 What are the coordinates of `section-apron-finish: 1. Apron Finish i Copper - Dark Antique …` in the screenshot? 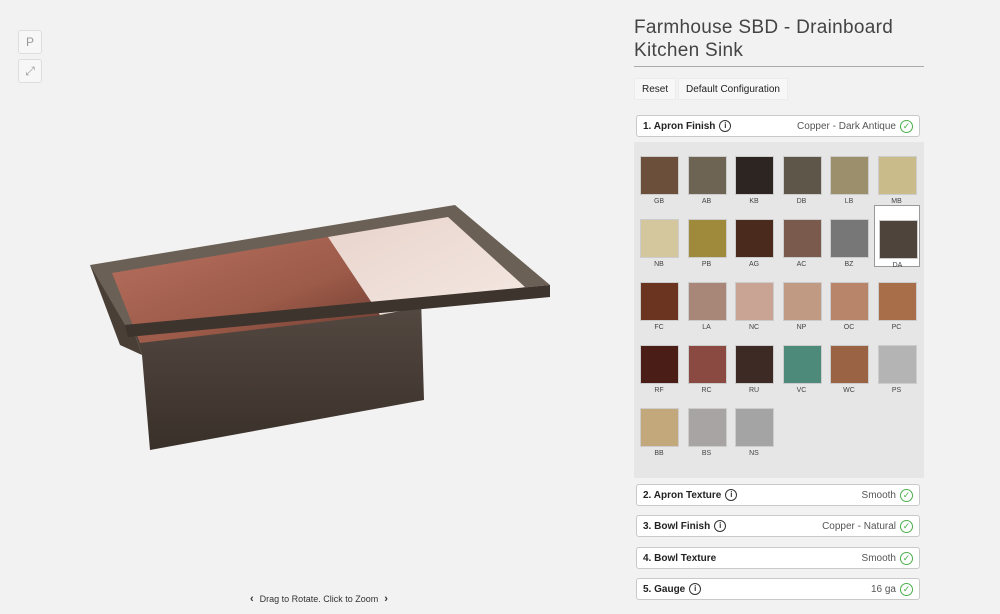 It's located at (778, 126).